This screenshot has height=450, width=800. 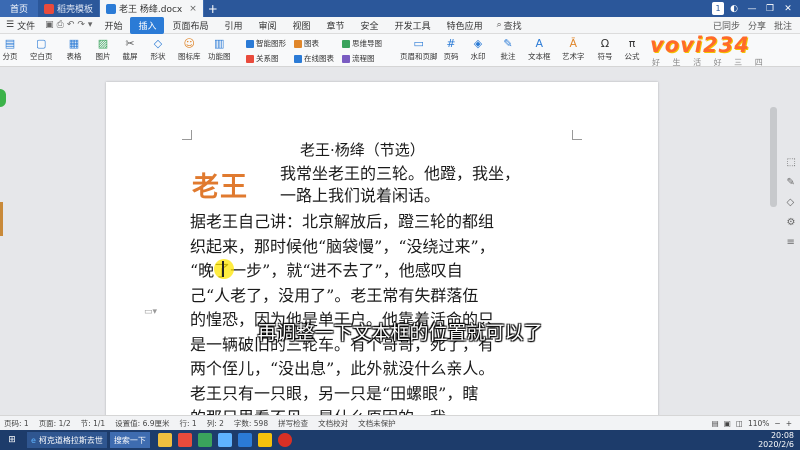 I want to click on ribbon-symbol: Ω 符号, so click(x=605, y=49).